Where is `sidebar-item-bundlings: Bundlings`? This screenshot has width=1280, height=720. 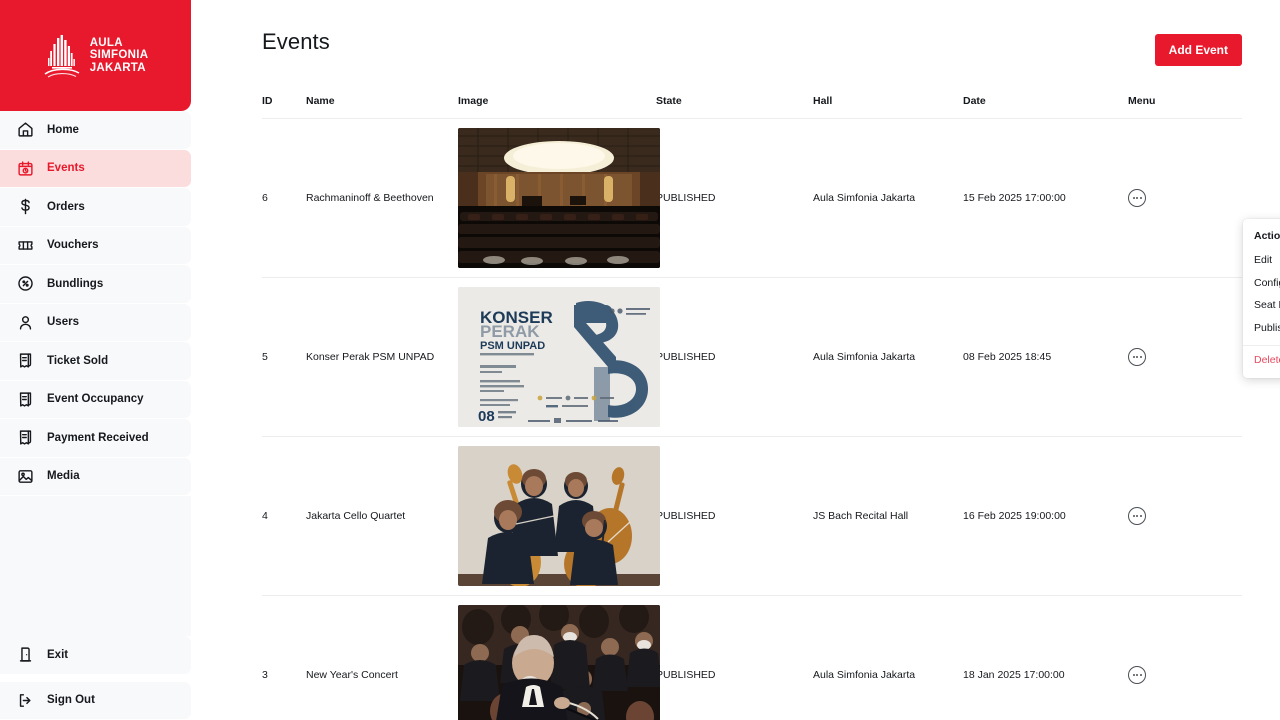 sidebar-item-bundlings: Bundlings is located at coordinates (95, 284).